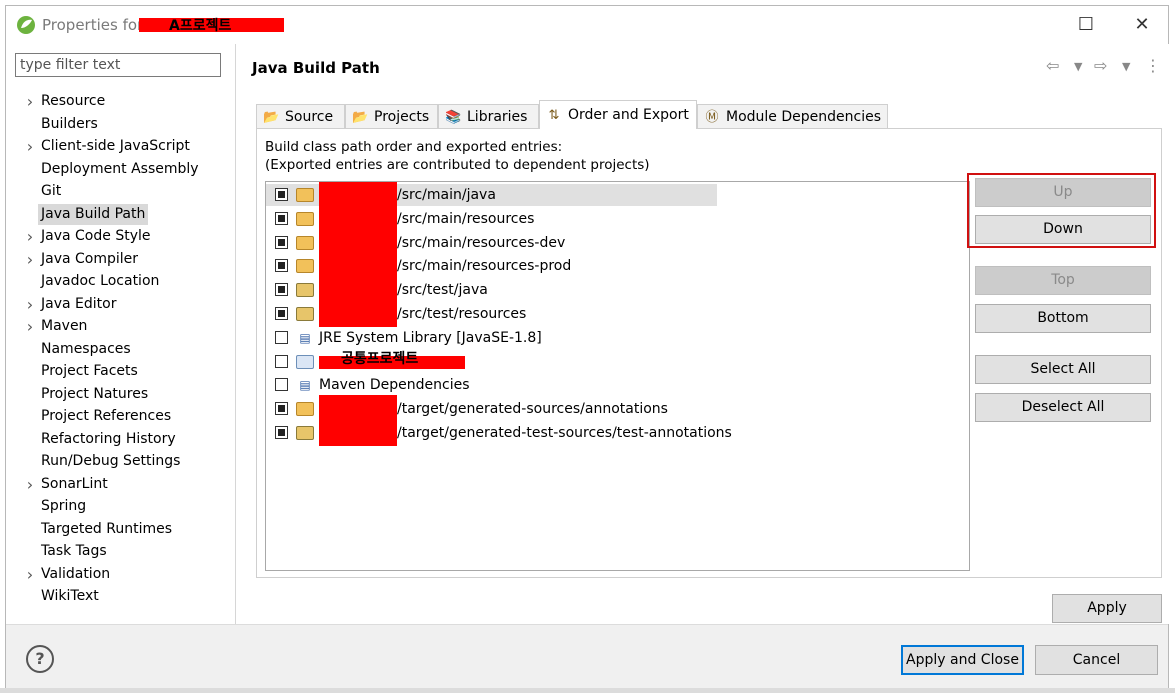 The image size is (1175, 693). I want to click on nav-item: Maven, so click(64, 326).